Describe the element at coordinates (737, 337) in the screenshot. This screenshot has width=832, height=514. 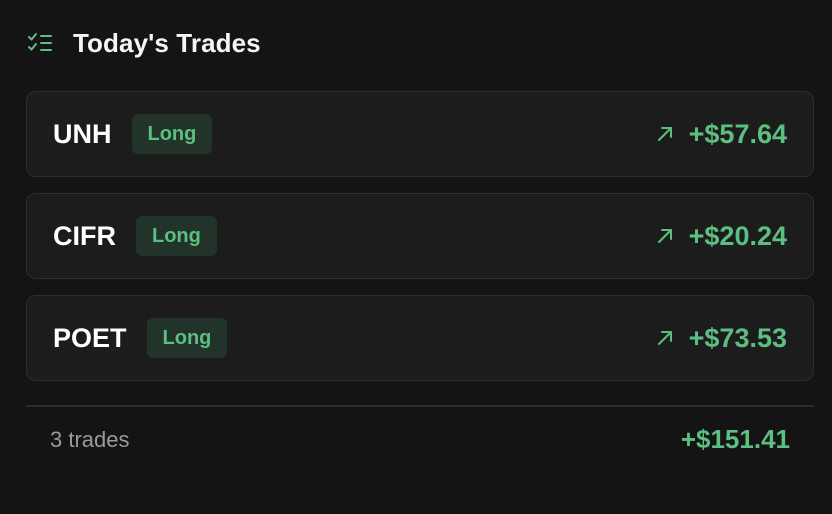
I see `trade-pnl: +$73.53` at that location.